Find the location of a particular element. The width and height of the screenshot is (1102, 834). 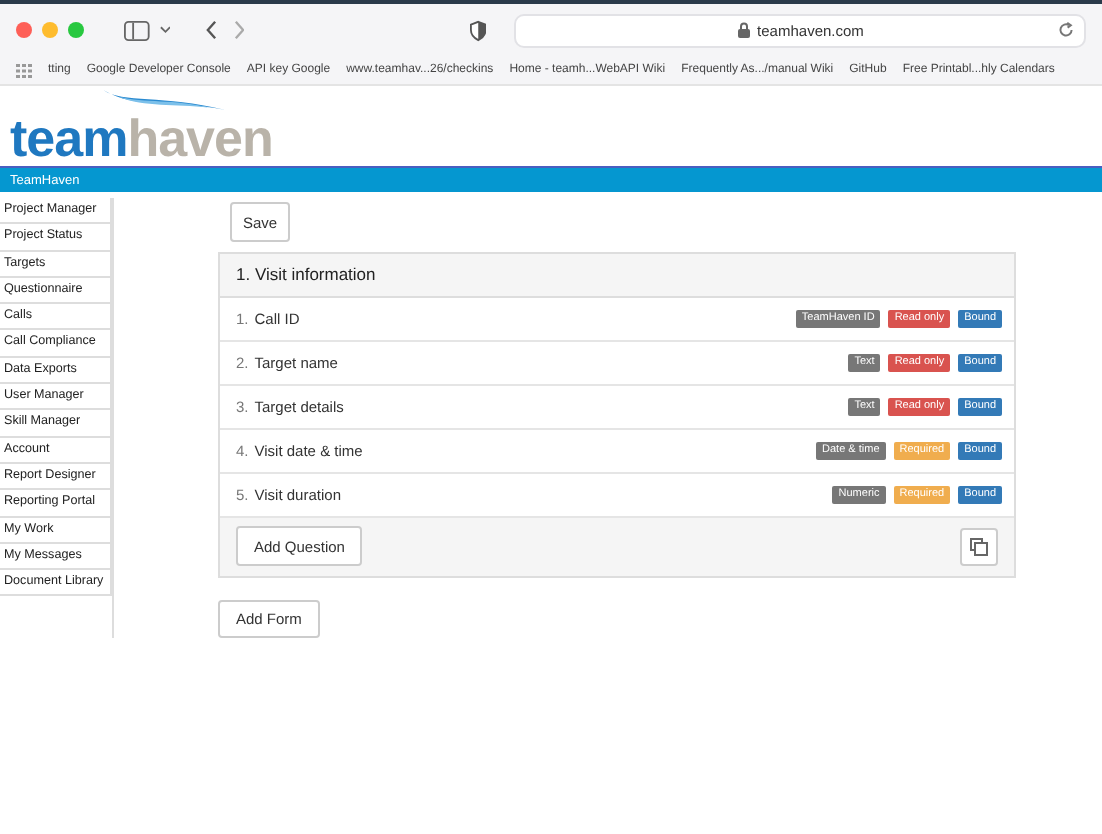

reload-icon is located at coordinates (1065, 29).